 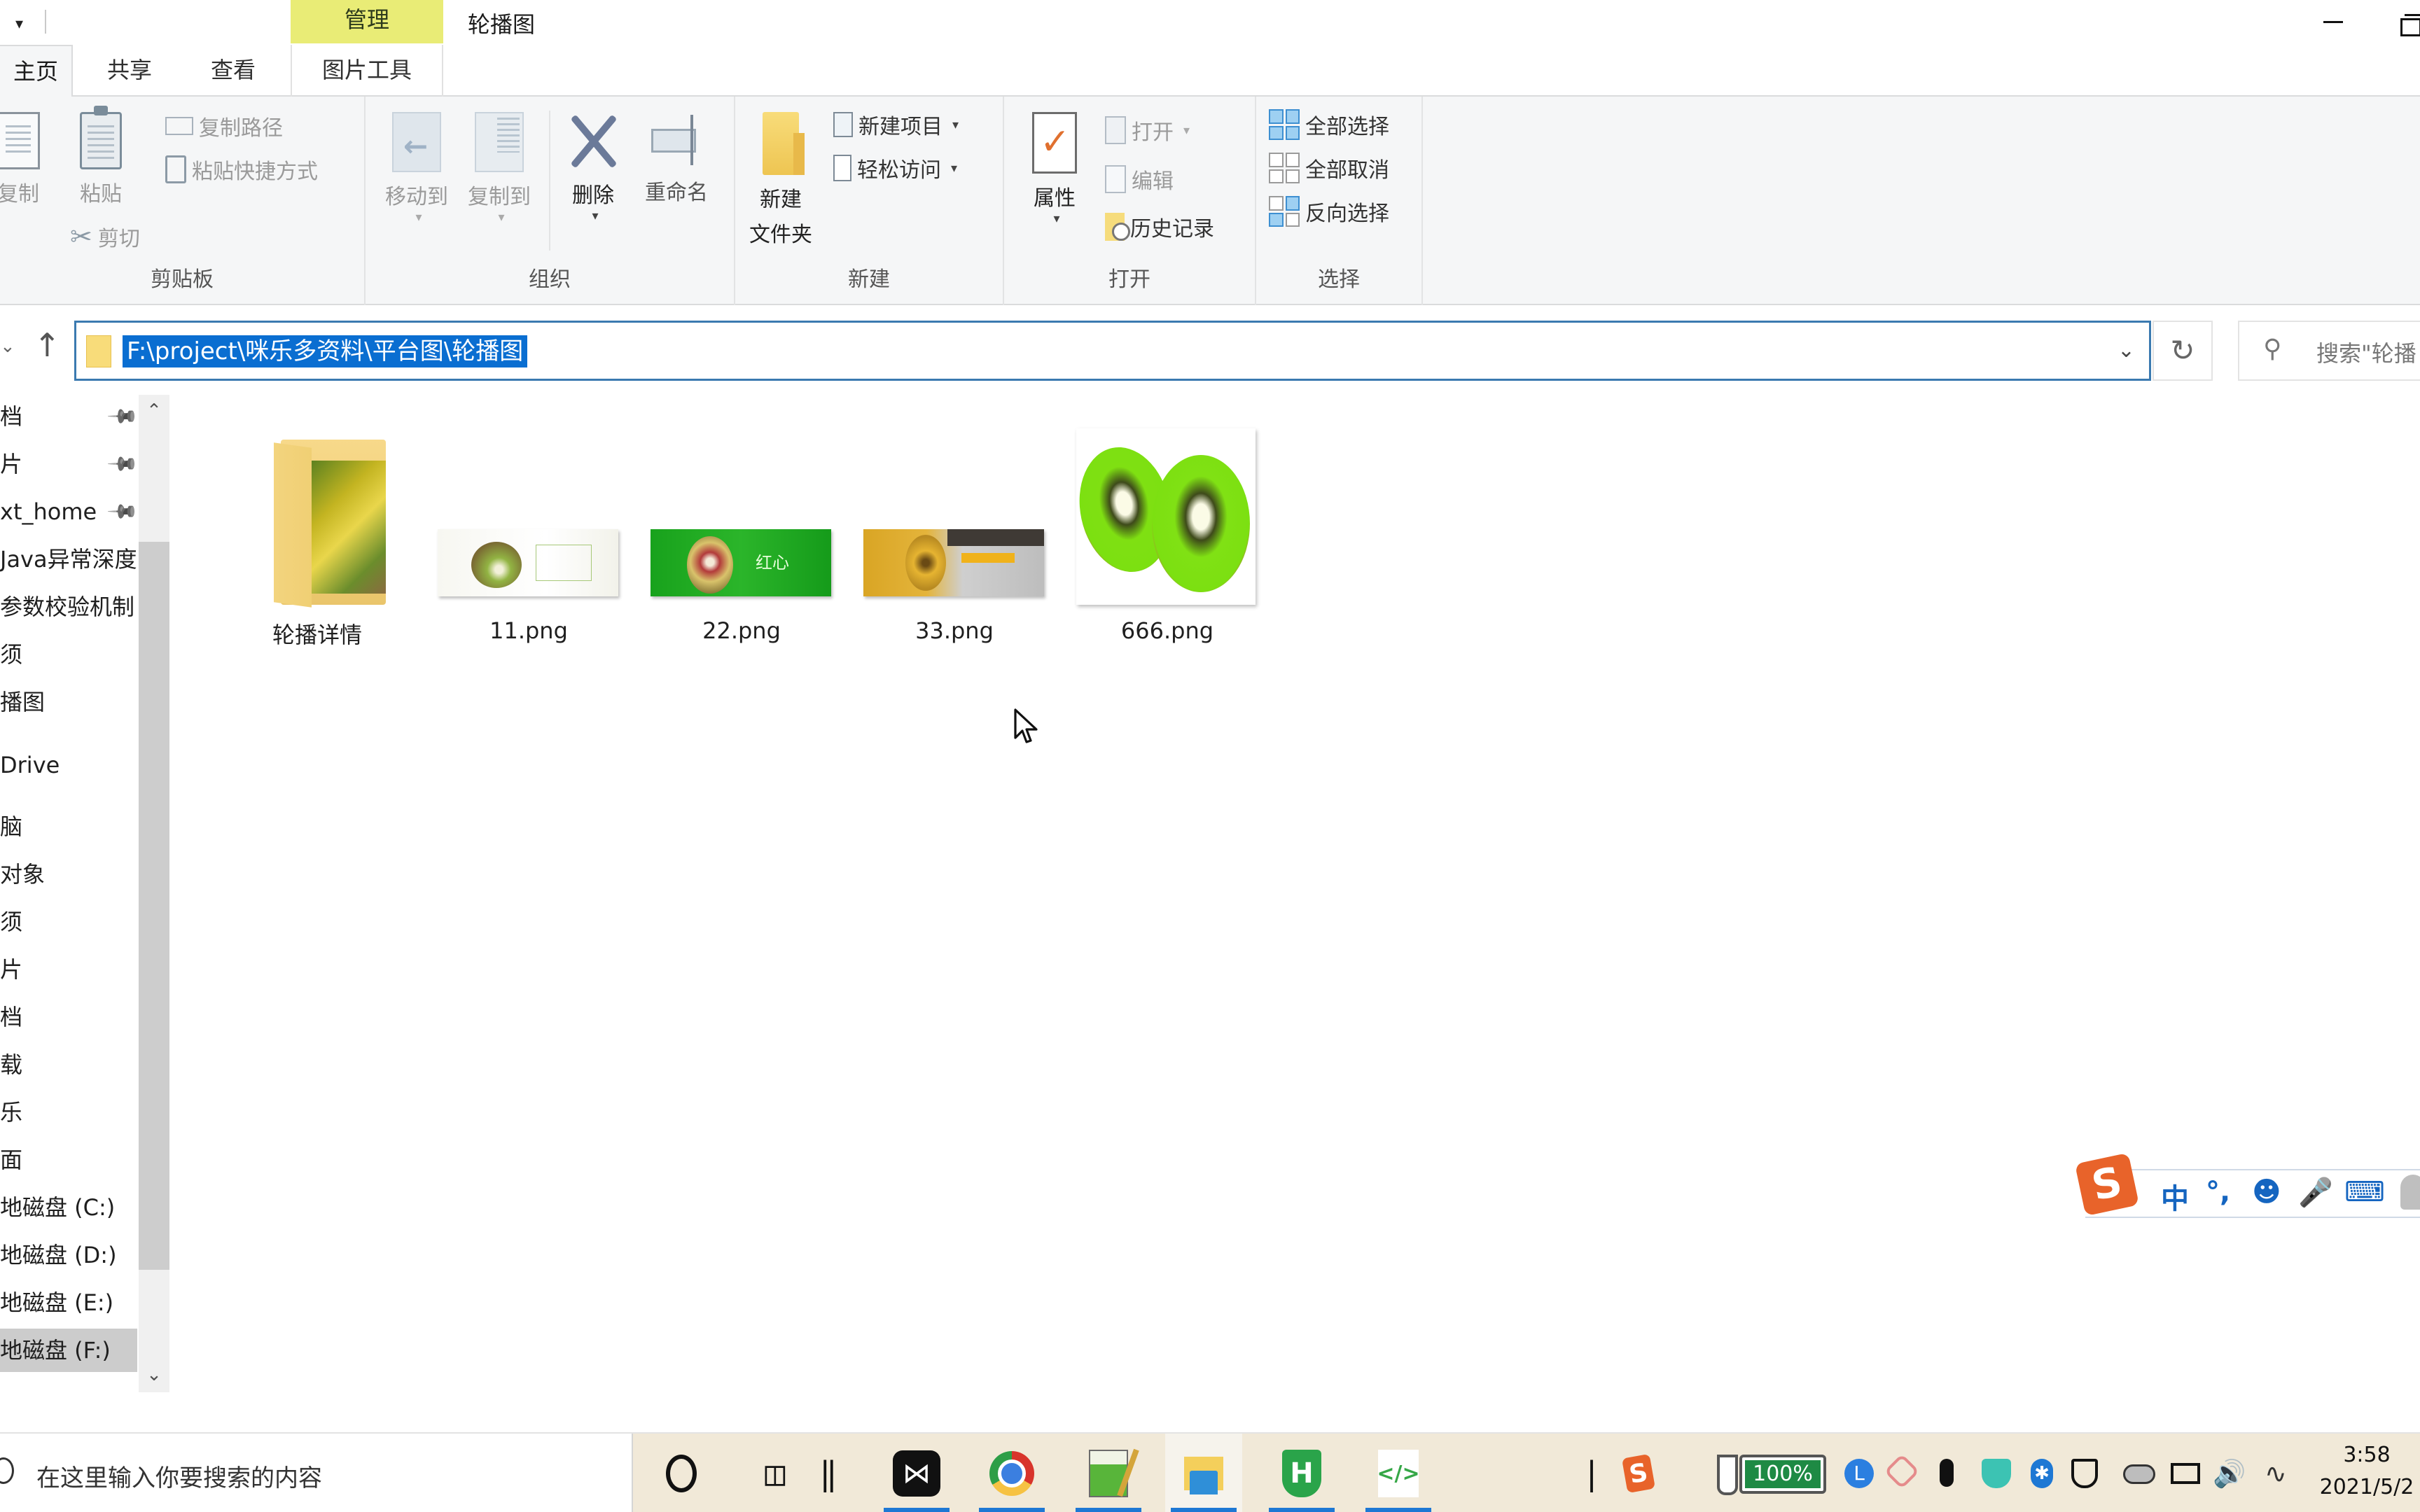 I want to click on select-all-button: 全部选择, so click(x=1329, y=124).